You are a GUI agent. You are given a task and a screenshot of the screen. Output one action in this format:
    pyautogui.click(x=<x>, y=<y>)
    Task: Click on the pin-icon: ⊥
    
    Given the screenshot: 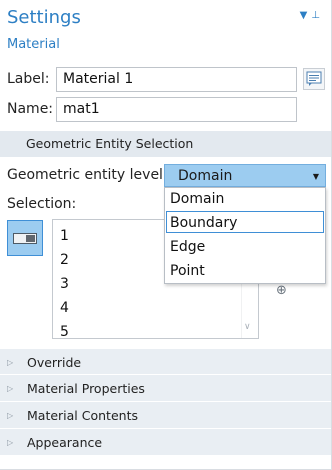 What is the action you would take?
    pyautogui.click(x=317, y=15)
    